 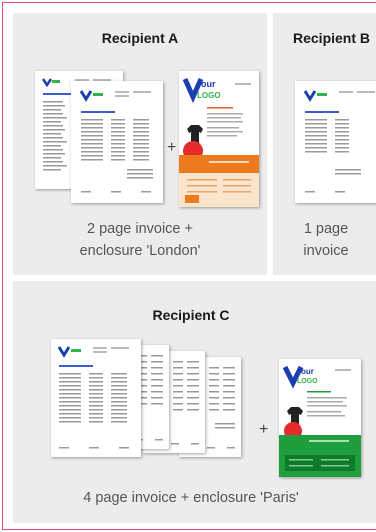 What do you see at coordinates (326, 251) in the screenshot?
I see `recipient-b-caption-line2: invoice` at bounding box center [326, 251].